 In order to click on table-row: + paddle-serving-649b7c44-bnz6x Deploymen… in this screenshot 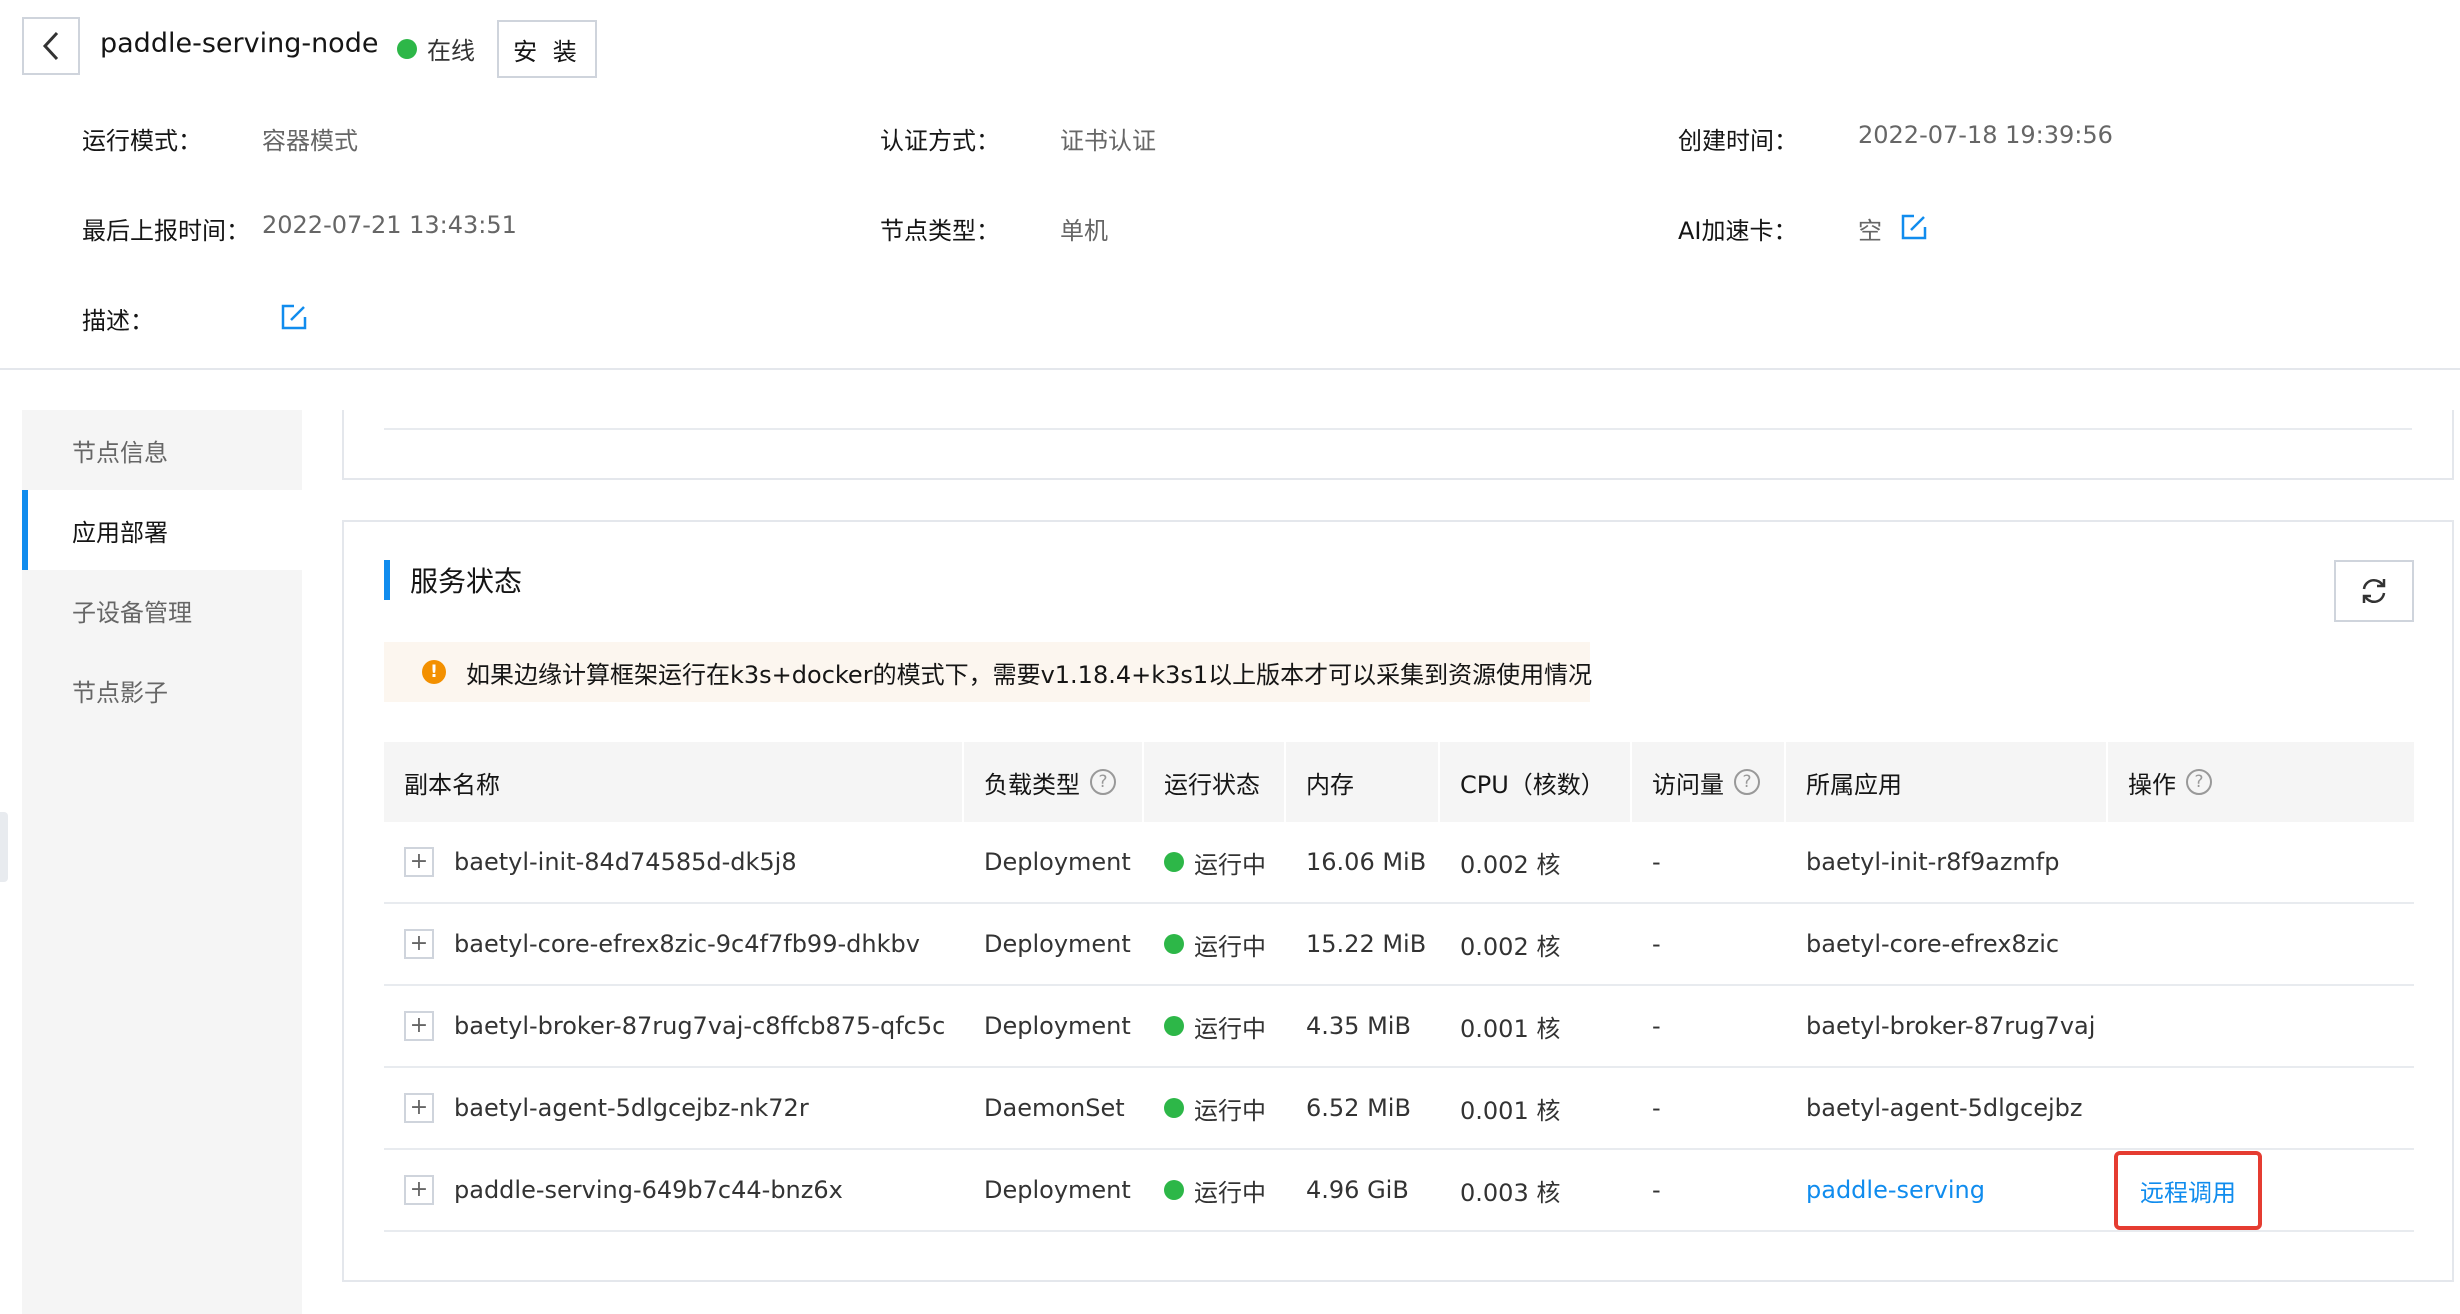, I will do `click(1399, 1191)`.